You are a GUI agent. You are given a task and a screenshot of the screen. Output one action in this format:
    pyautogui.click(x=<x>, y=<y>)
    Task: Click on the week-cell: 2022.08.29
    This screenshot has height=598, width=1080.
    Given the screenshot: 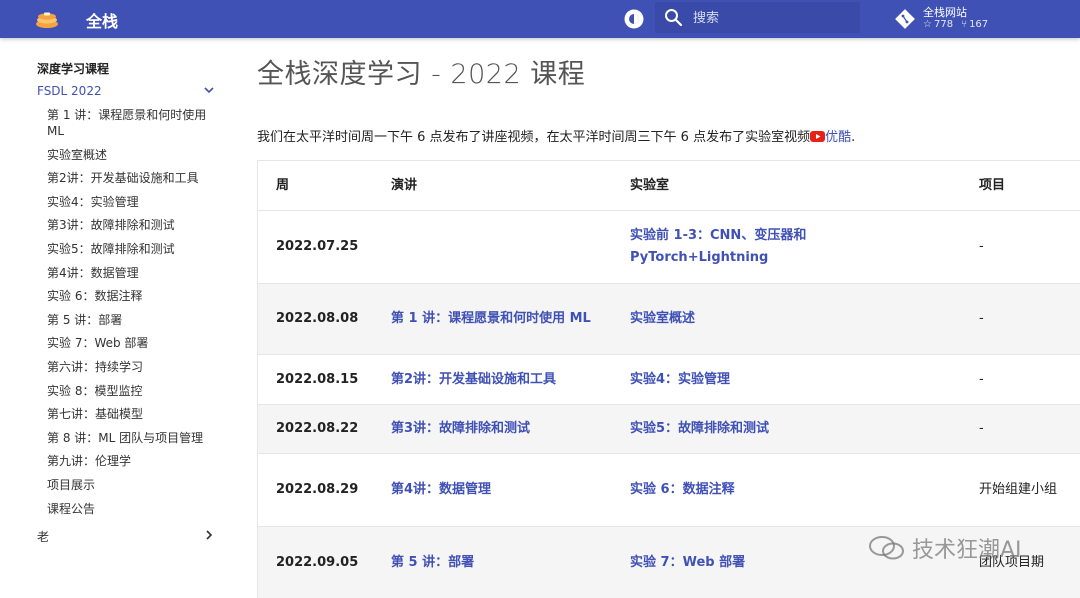 What is the action you would take?
    pyautogui.click(x=317, y=489)
    